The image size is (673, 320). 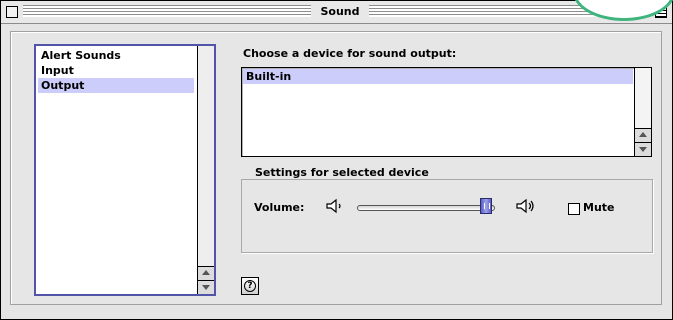 I want to click on speaker-high-icon, so click(x=526, y=206).